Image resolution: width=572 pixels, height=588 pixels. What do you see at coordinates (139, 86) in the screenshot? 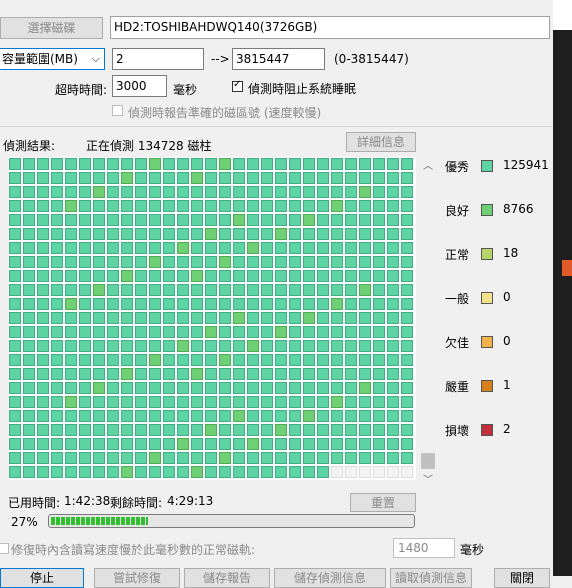
I see `timeout-input: 3000` at bounding box center [139, 86].